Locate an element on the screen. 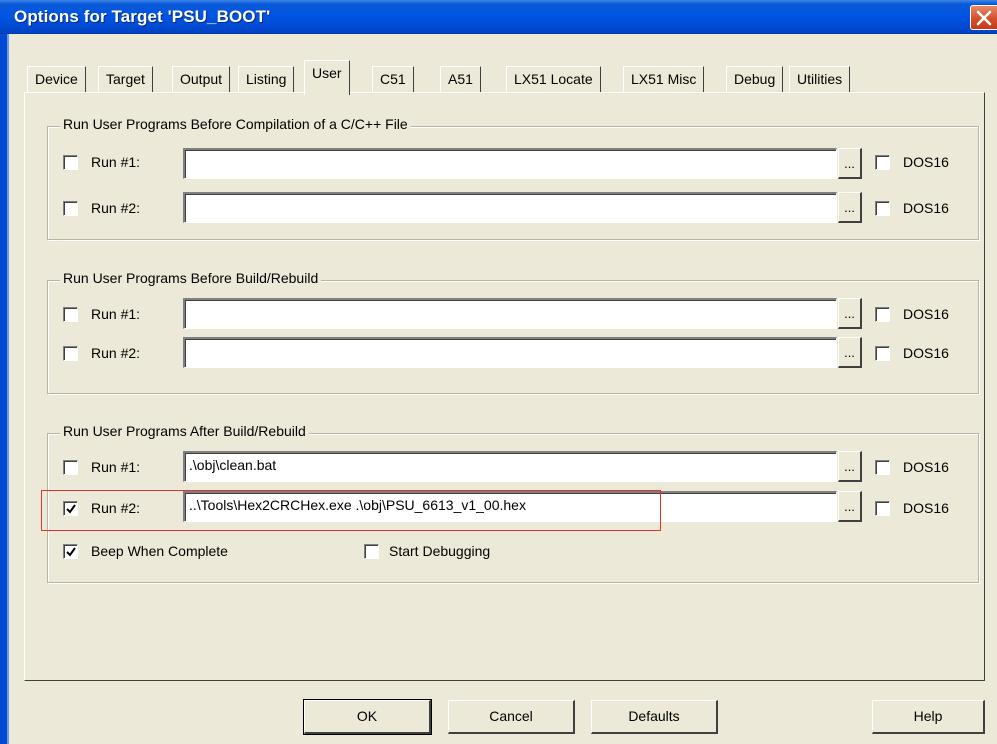 The image size is (997, 744). beep-checkbox is located at coordinates (70, 551).